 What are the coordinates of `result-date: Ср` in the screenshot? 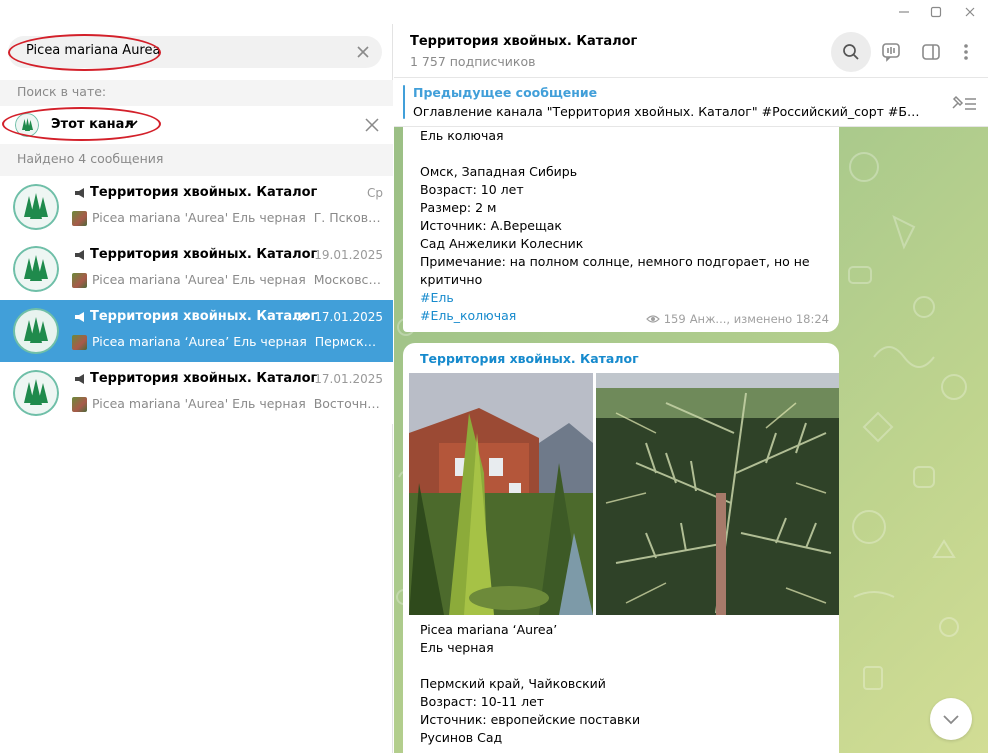 It's located at (375, 193).